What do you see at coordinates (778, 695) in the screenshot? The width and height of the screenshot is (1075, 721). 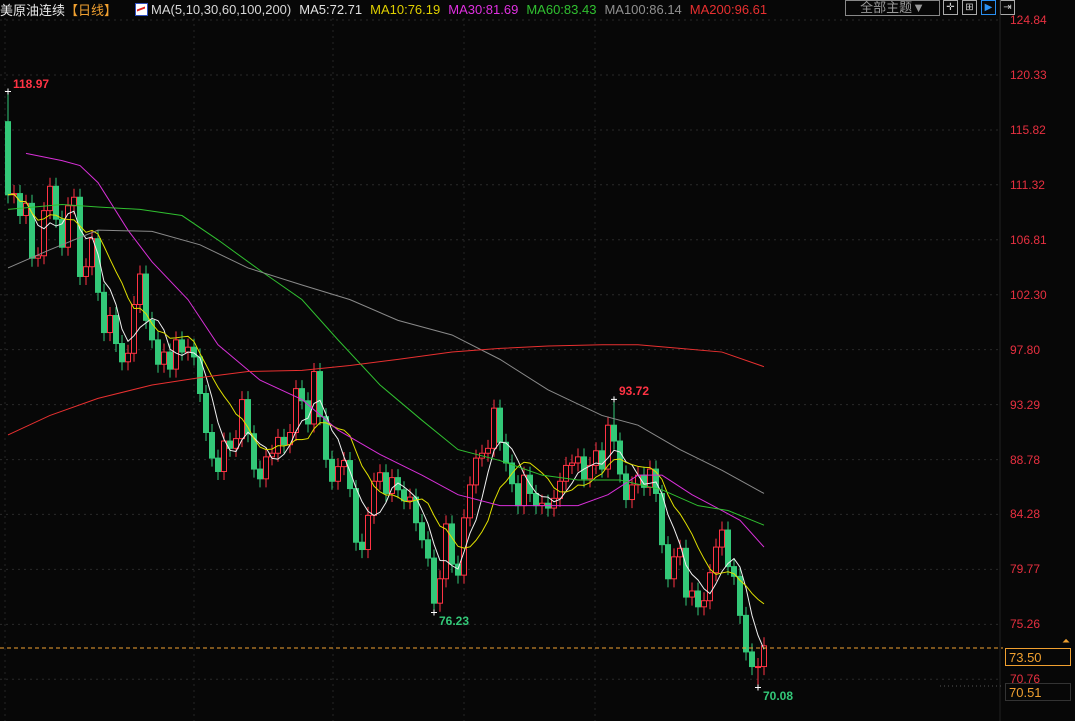 I see `price-annotation: 70.08` at bounding box center [778, 695].